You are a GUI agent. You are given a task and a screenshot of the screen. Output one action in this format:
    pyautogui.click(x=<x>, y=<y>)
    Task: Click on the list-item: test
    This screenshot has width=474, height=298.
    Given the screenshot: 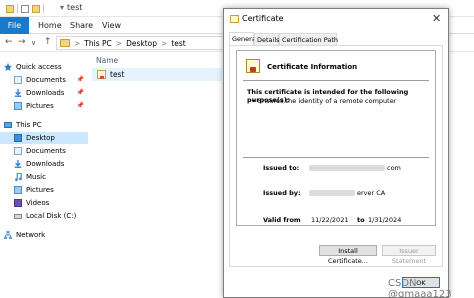 What is the action you would take?
    pyautogui.click(x=157, y=74)
    